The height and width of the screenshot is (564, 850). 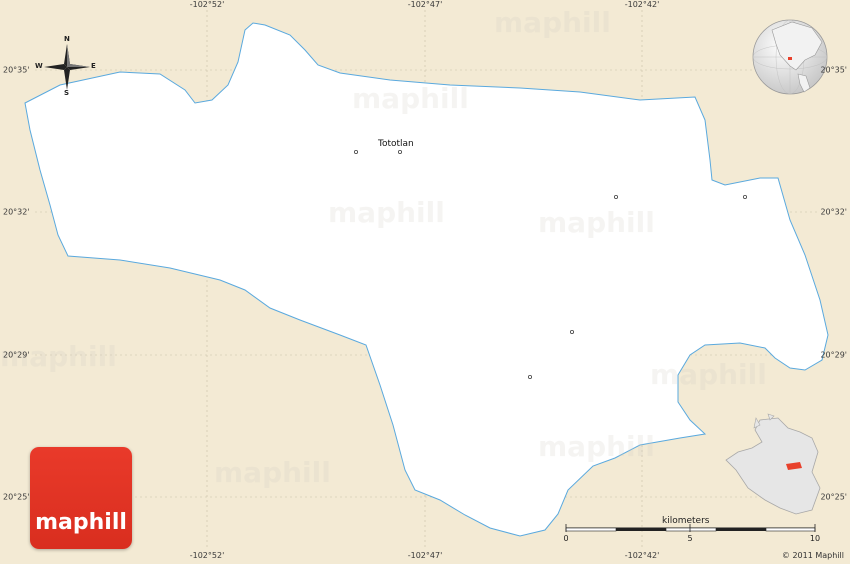 What do you see at coordinates (812, 555) in the screenshot?
I see `copyright-notice: © 2011 Maphill` at bounding box center [812, 555].